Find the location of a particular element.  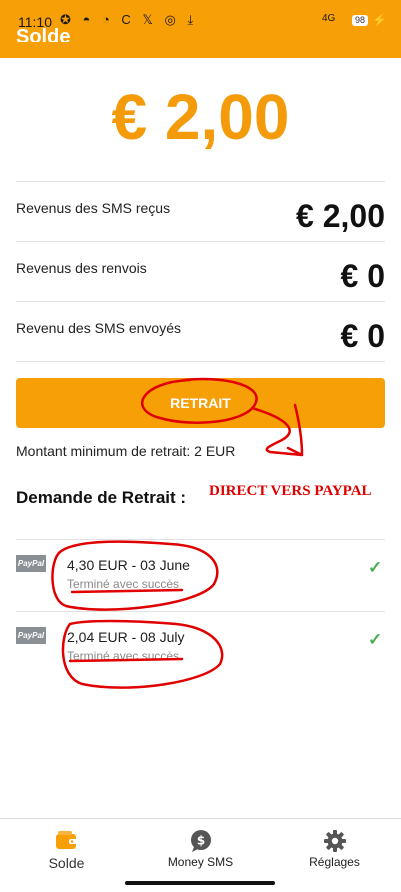

app-bar is located at coordinates (200, 51).